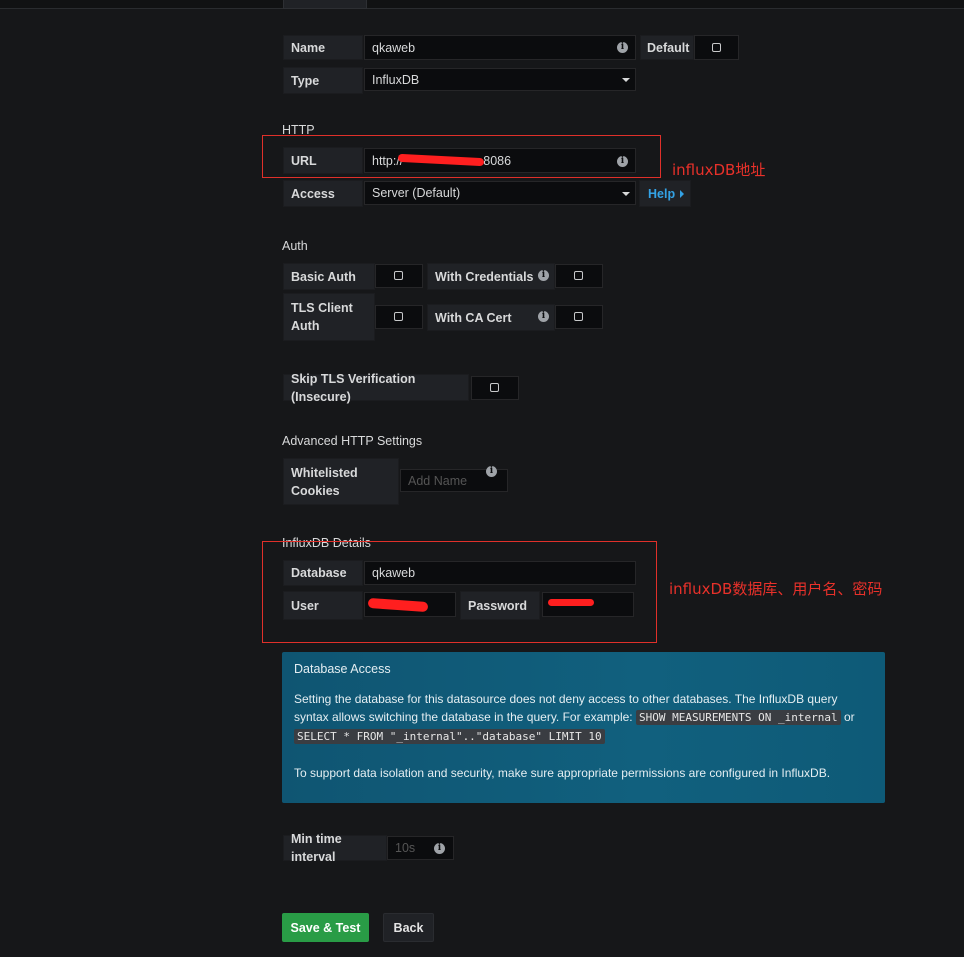  Describe the element at coordinates (667, 47) in the screenshot. I see `default-label: Default` at that location.